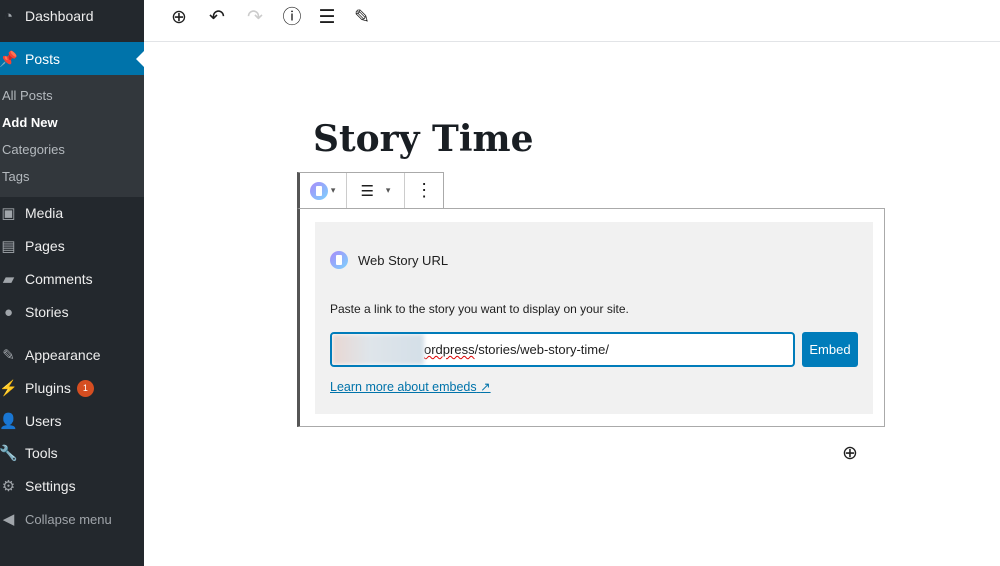 This screenshot has width=1000, height=566. Describe the element at coordinates (327, 18) in the screenshot. I see `outline-icon: ☰` at that location.